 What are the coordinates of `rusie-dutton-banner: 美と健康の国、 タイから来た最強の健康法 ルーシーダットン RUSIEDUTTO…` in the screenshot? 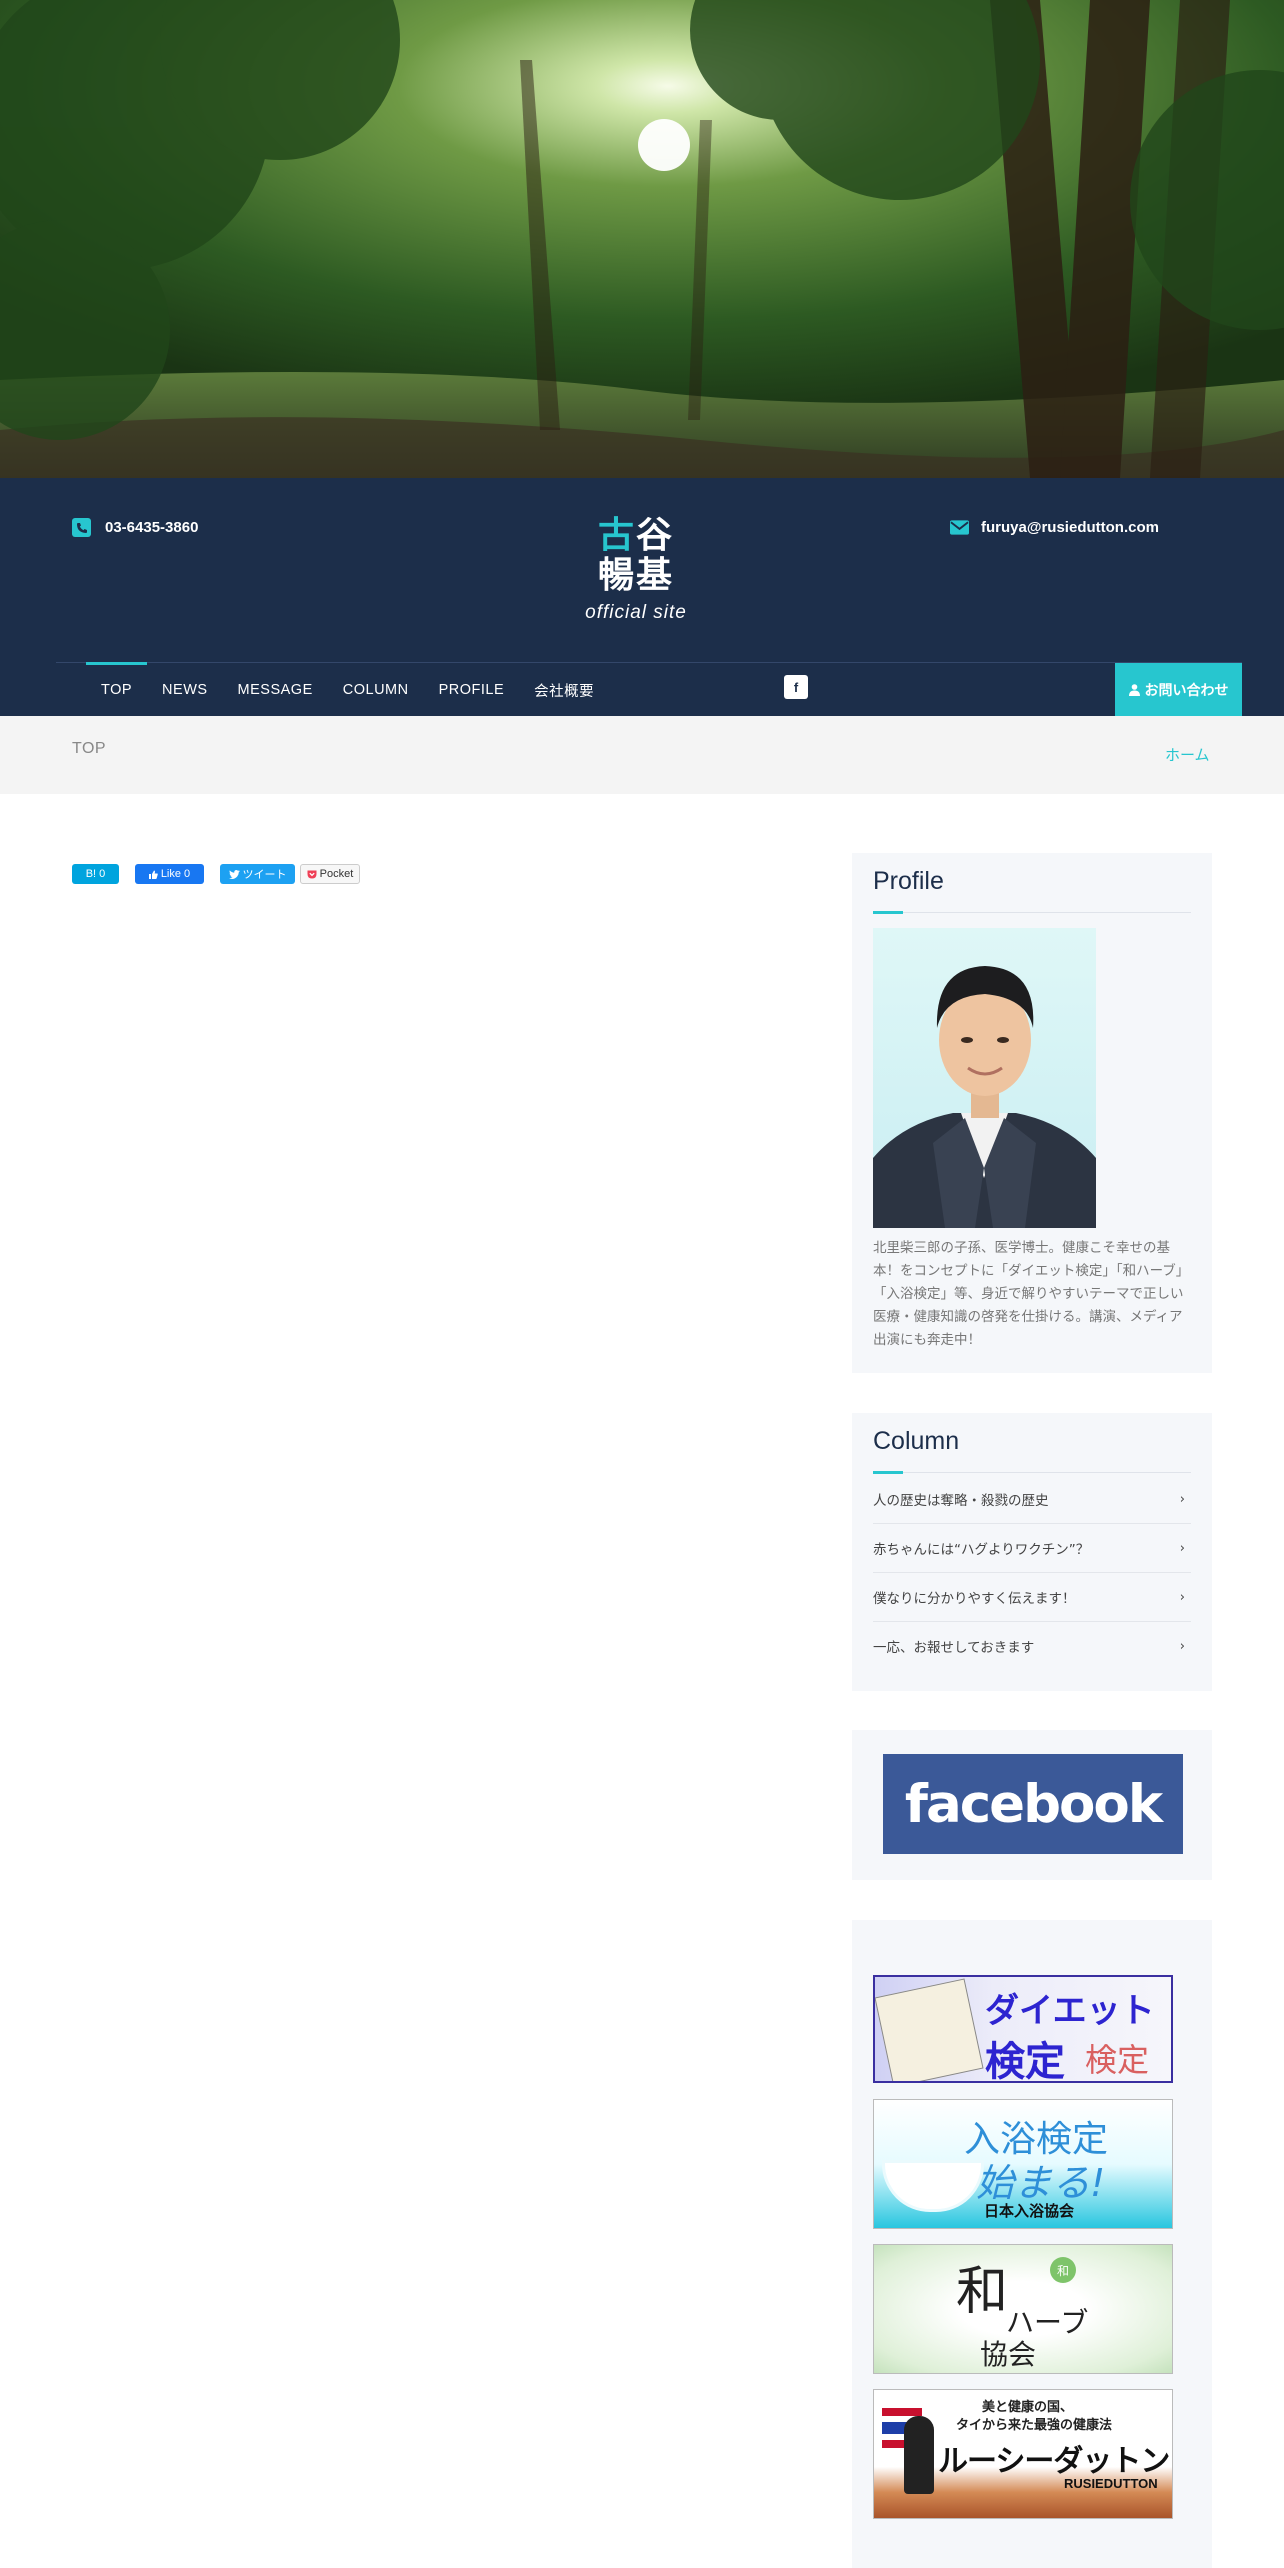 It's located at (1023, 2454).